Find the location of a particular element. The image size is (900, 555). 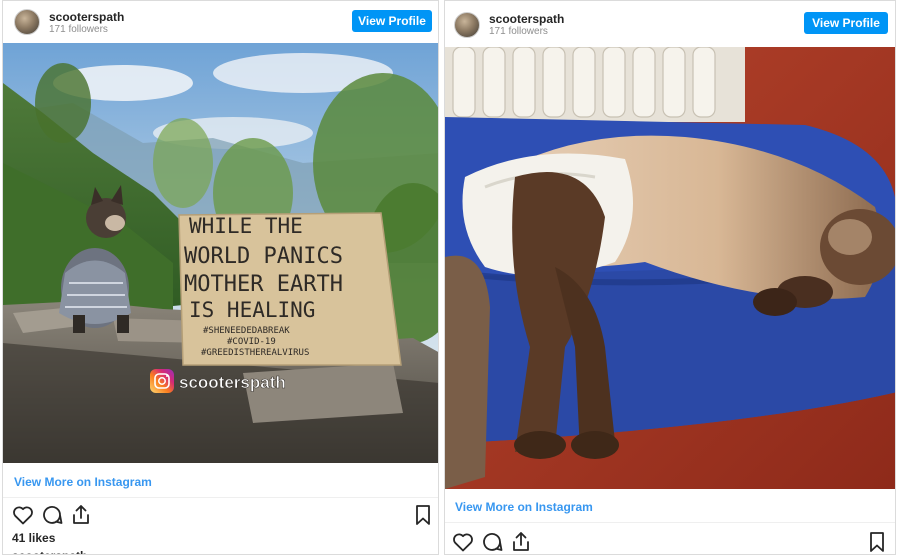

sign-line-1: WHILE THE is located at coordinates (246, 226).